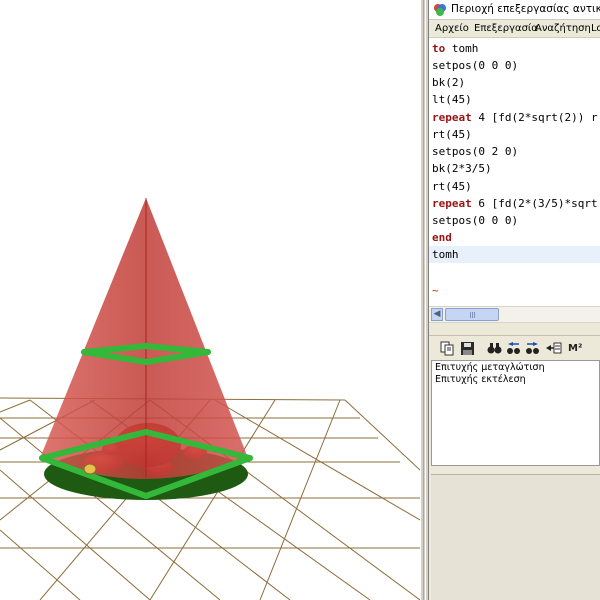 The image size is (600, 600). What do you see at coordinates (490, 367) in the screenshot?
I see `output-line: Επιτυχής μεταγλώτιση` at bounding box center [490, 367].